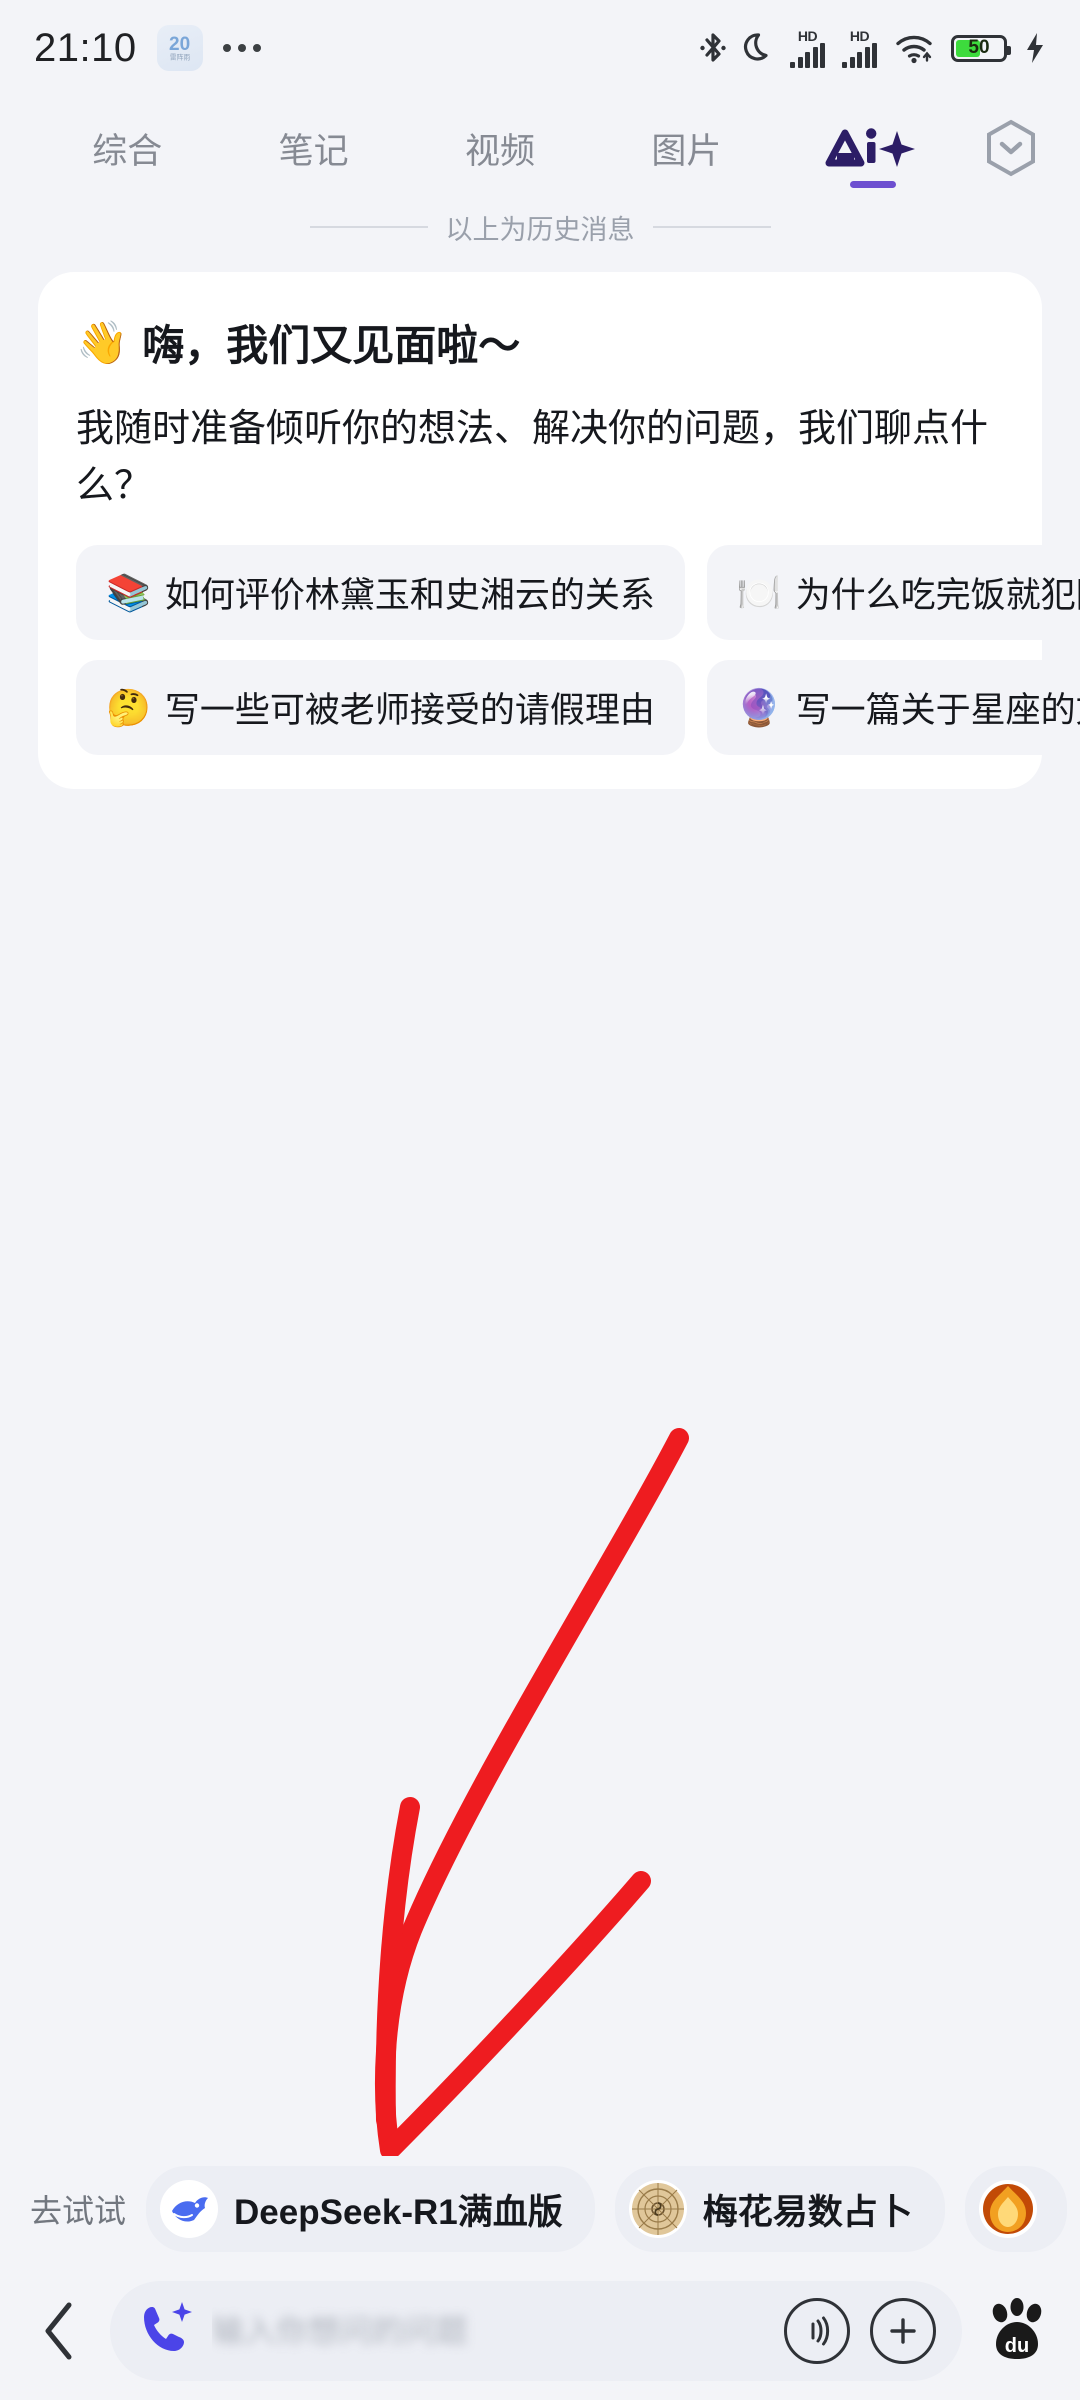  I want to click on third-model-chip, so click(1015, 2209).